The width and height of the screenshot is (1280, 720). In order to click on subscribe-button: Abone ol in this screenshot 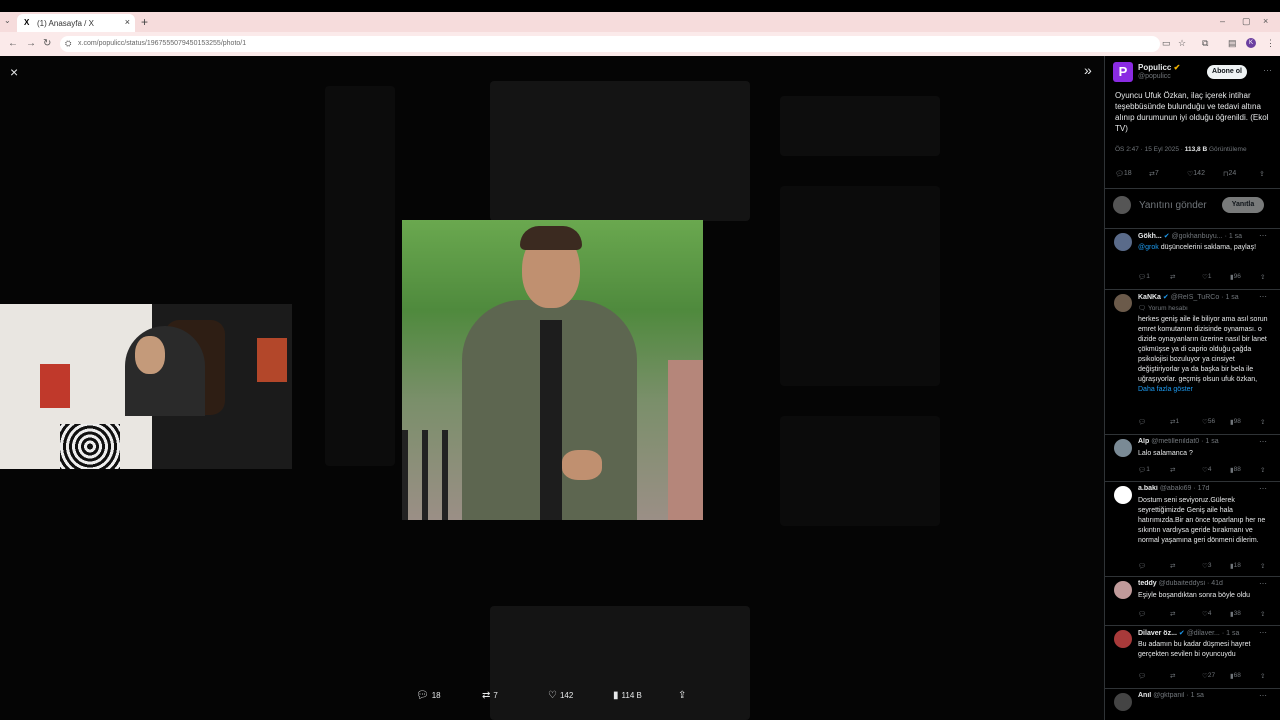, I will do `click(1227, 72)`.